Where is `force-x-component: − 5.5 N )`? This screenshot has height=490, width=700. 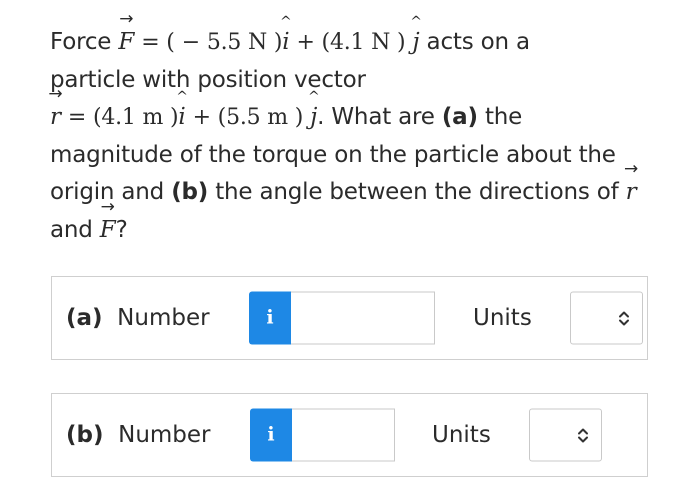 force-x-component: − 5.5 N ) is located at coordinates (232, 42).